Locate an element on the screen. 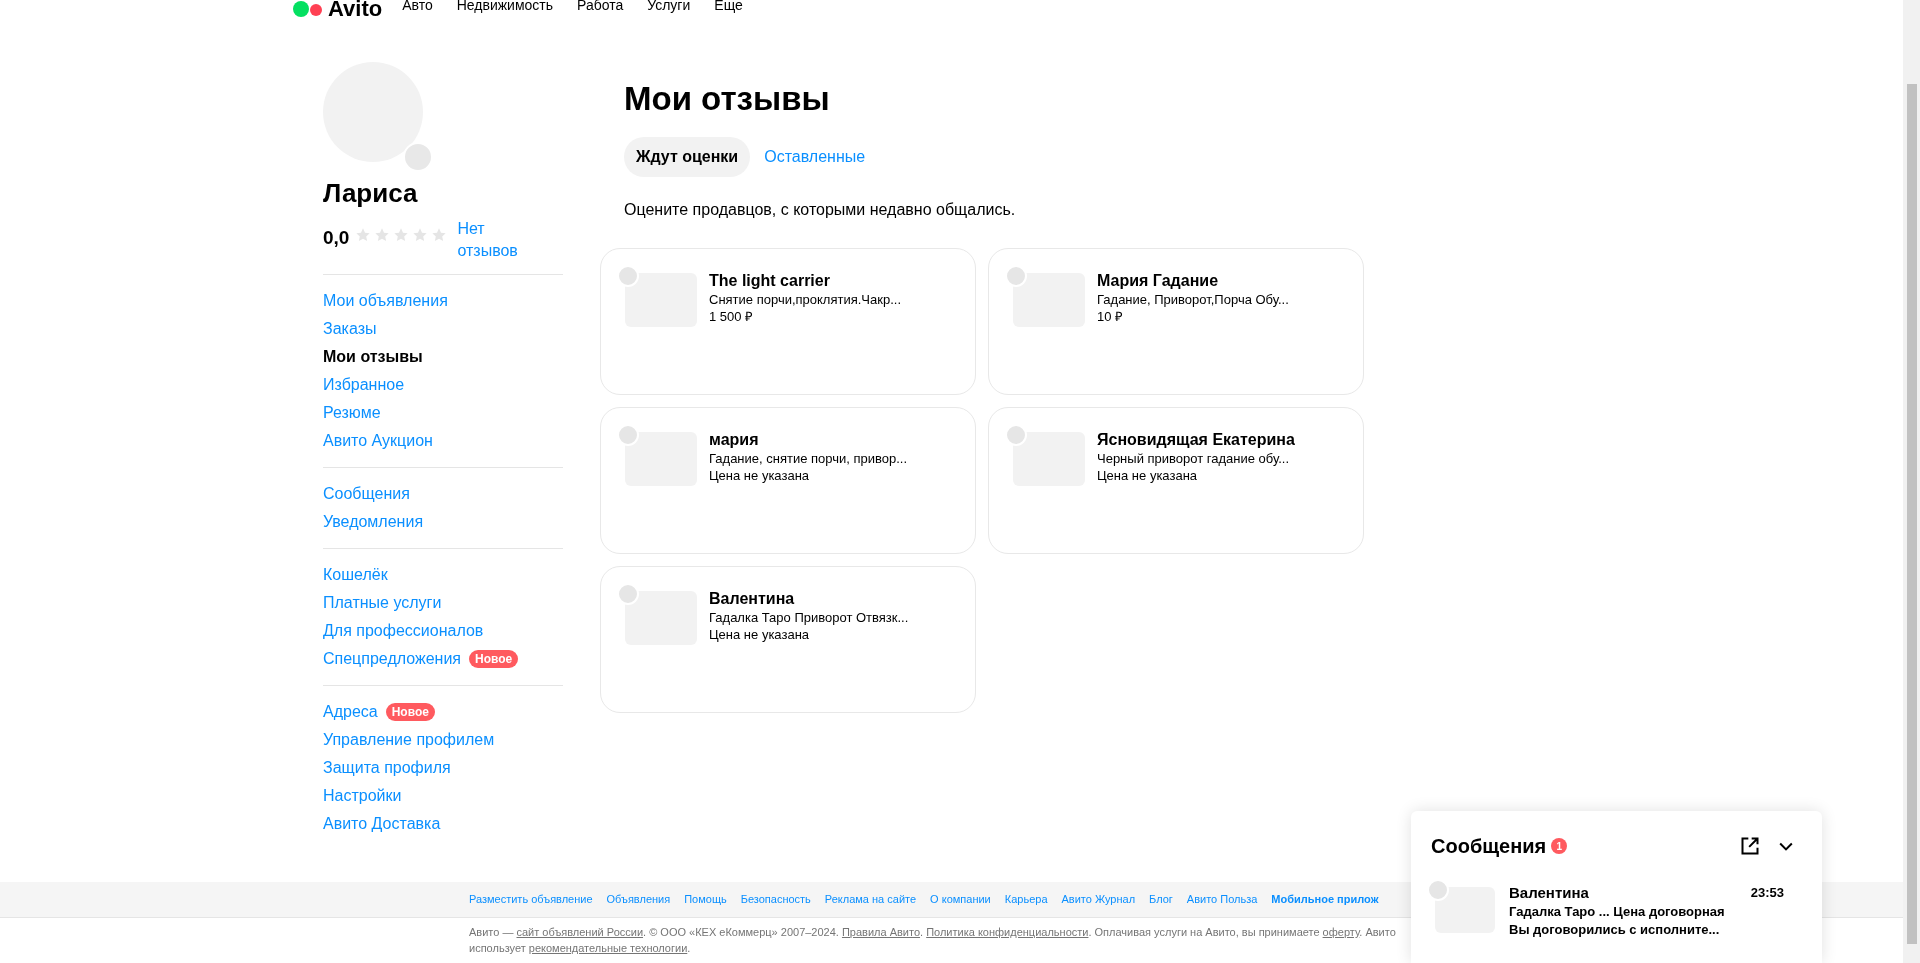 This screenshot has height=963, width=1920. page-title: Мои отзывы is located at coordinates (727, 99).